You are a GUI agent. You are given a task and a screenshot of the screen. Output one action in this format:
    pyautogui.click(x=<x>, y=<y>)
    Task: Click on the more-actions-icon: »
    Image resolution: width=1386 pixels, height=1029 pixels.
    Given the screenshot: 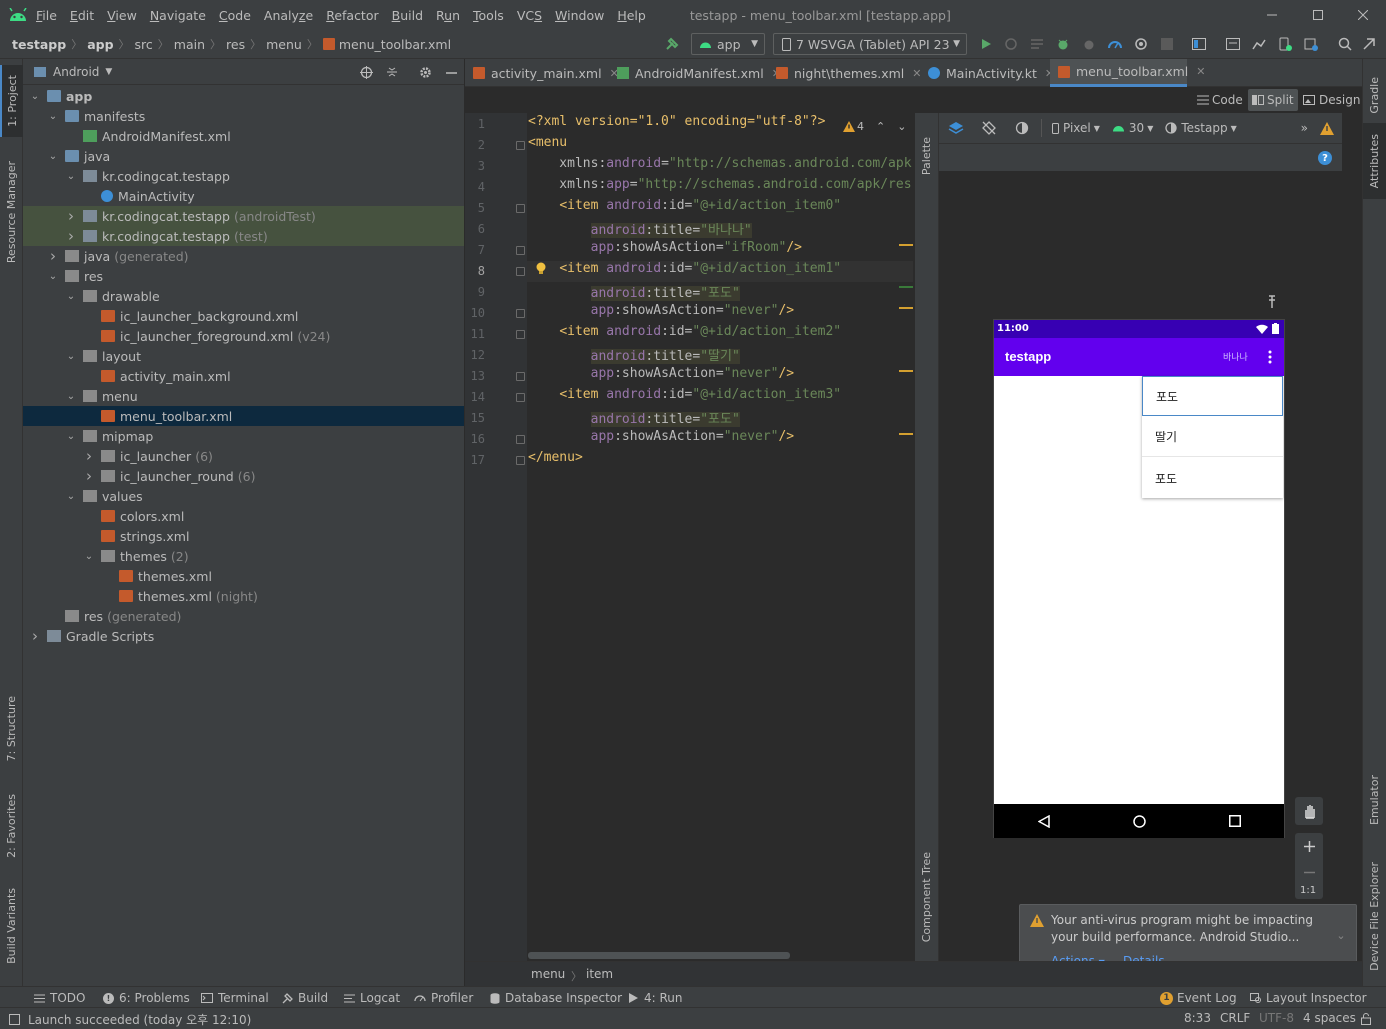 What is the action you would take?
    pyautogui.click(x=1304, y=128)
    